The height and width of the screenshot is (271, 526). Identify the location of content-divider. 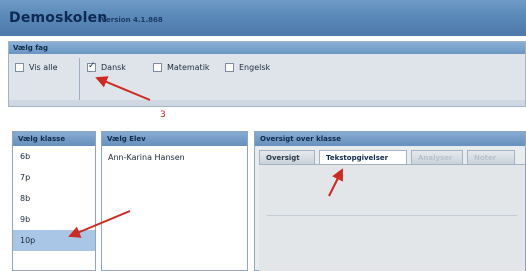
(392, 215).